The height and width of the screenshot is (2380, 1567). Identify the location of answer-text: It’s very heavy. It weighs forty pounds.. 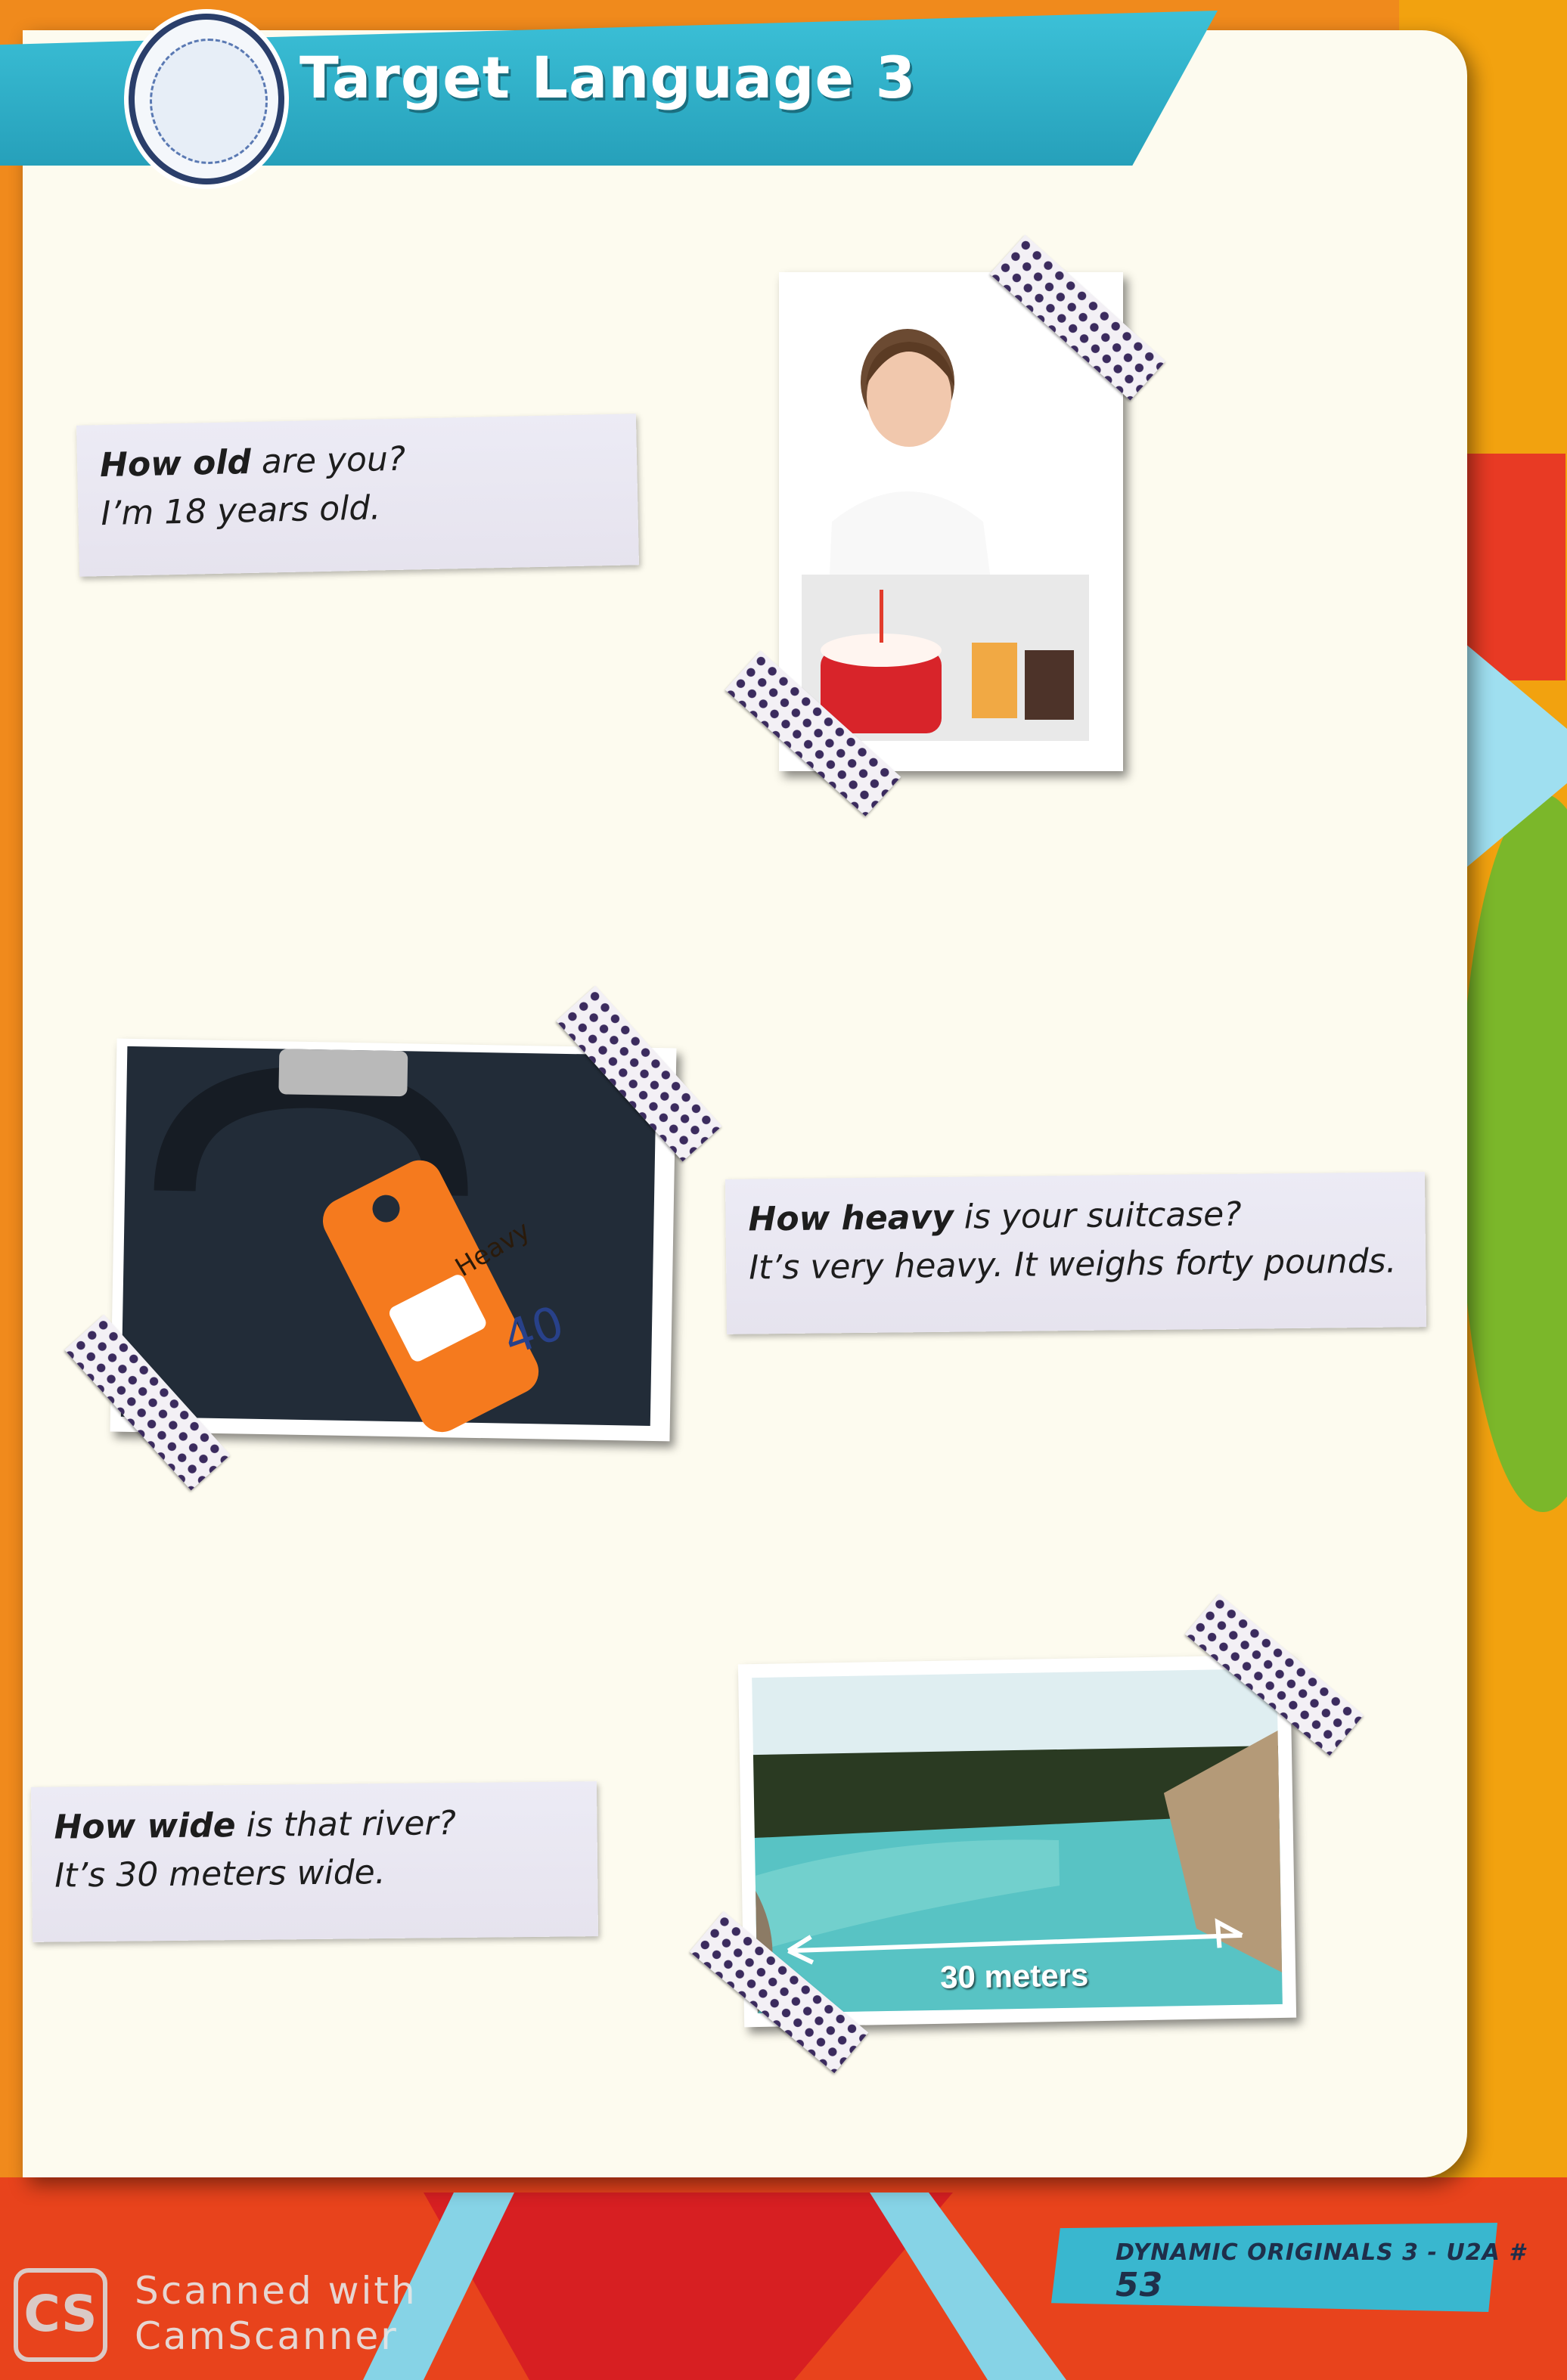
(1072, 1264).